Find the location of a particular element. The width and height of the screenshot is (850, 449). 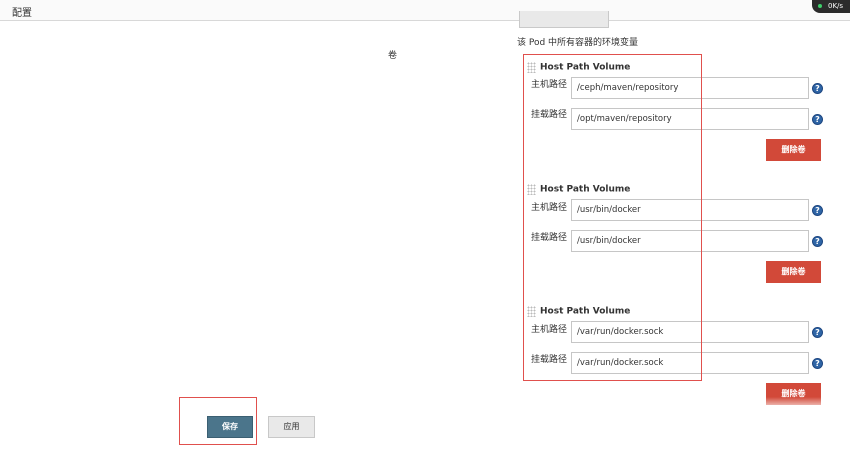

volumes-label: 卷 is located at coordinates (393, 56).